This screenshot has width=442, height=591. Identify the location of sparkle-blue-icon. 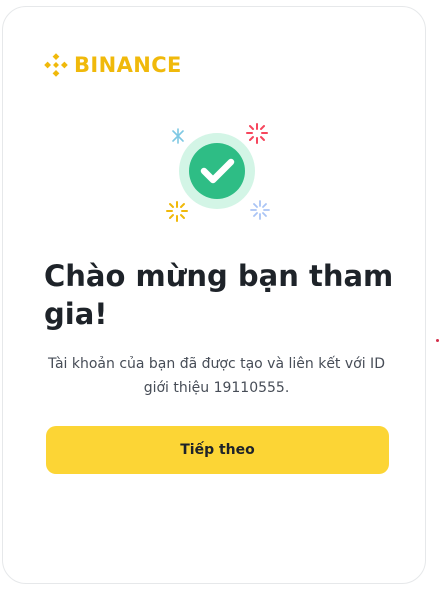
(178, 136).